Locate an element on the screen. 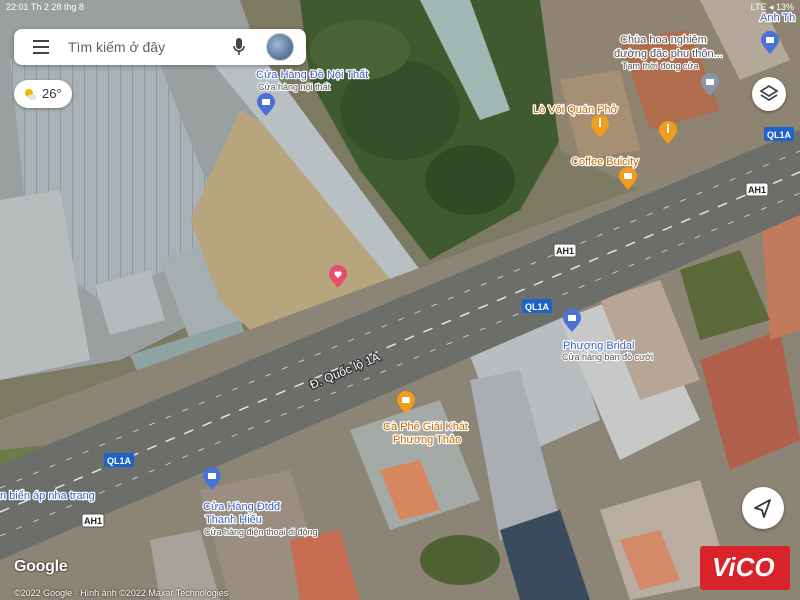 The width and height of the screenshot is (800, 600). vico-watermark: ViCO is located at coordinates (745, 568).